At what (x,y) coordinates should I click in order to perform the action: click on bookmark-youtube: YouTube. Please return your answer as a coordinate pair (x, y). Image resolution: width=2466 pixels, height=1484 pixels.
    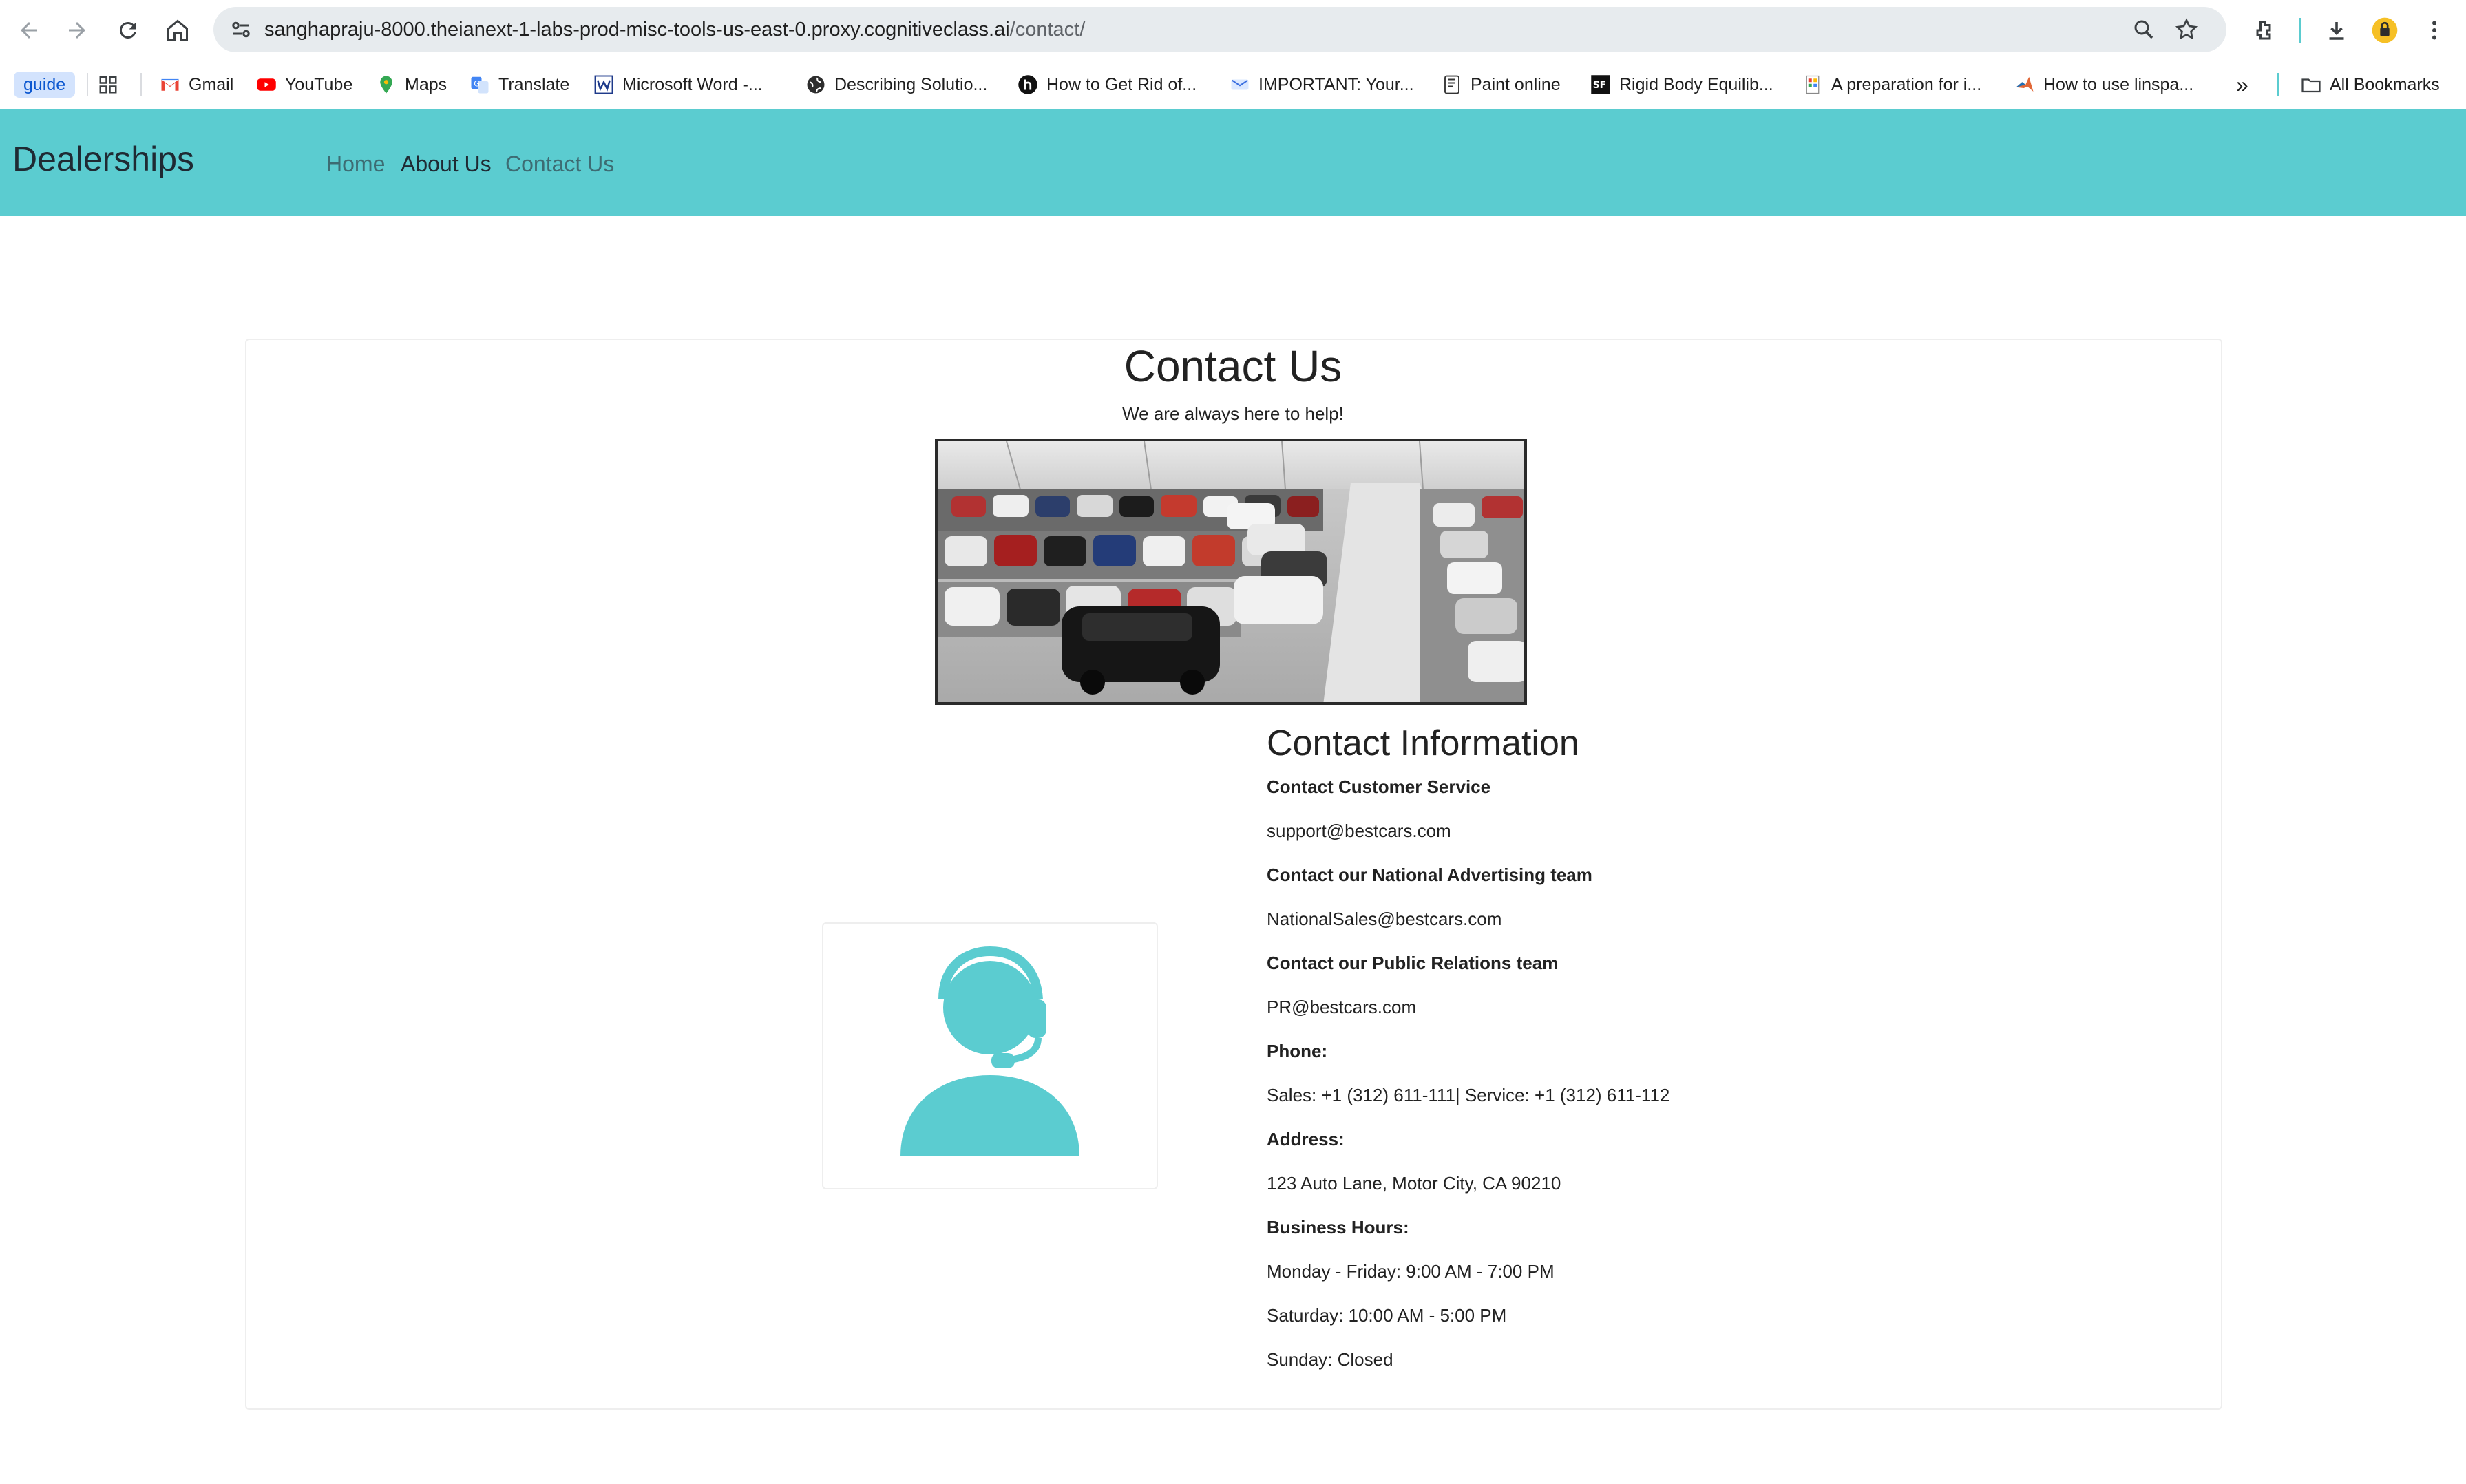
    Looking at the image, I should click on (304, 85).